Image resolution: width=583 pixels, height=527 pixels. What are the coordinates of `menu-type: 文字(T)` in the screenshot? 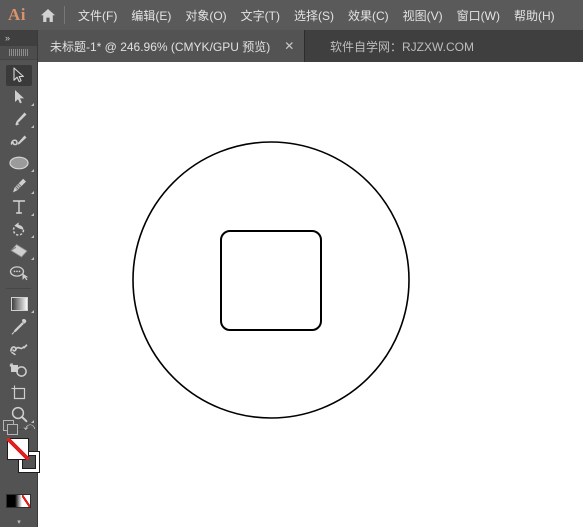 It's located at (260, 15).